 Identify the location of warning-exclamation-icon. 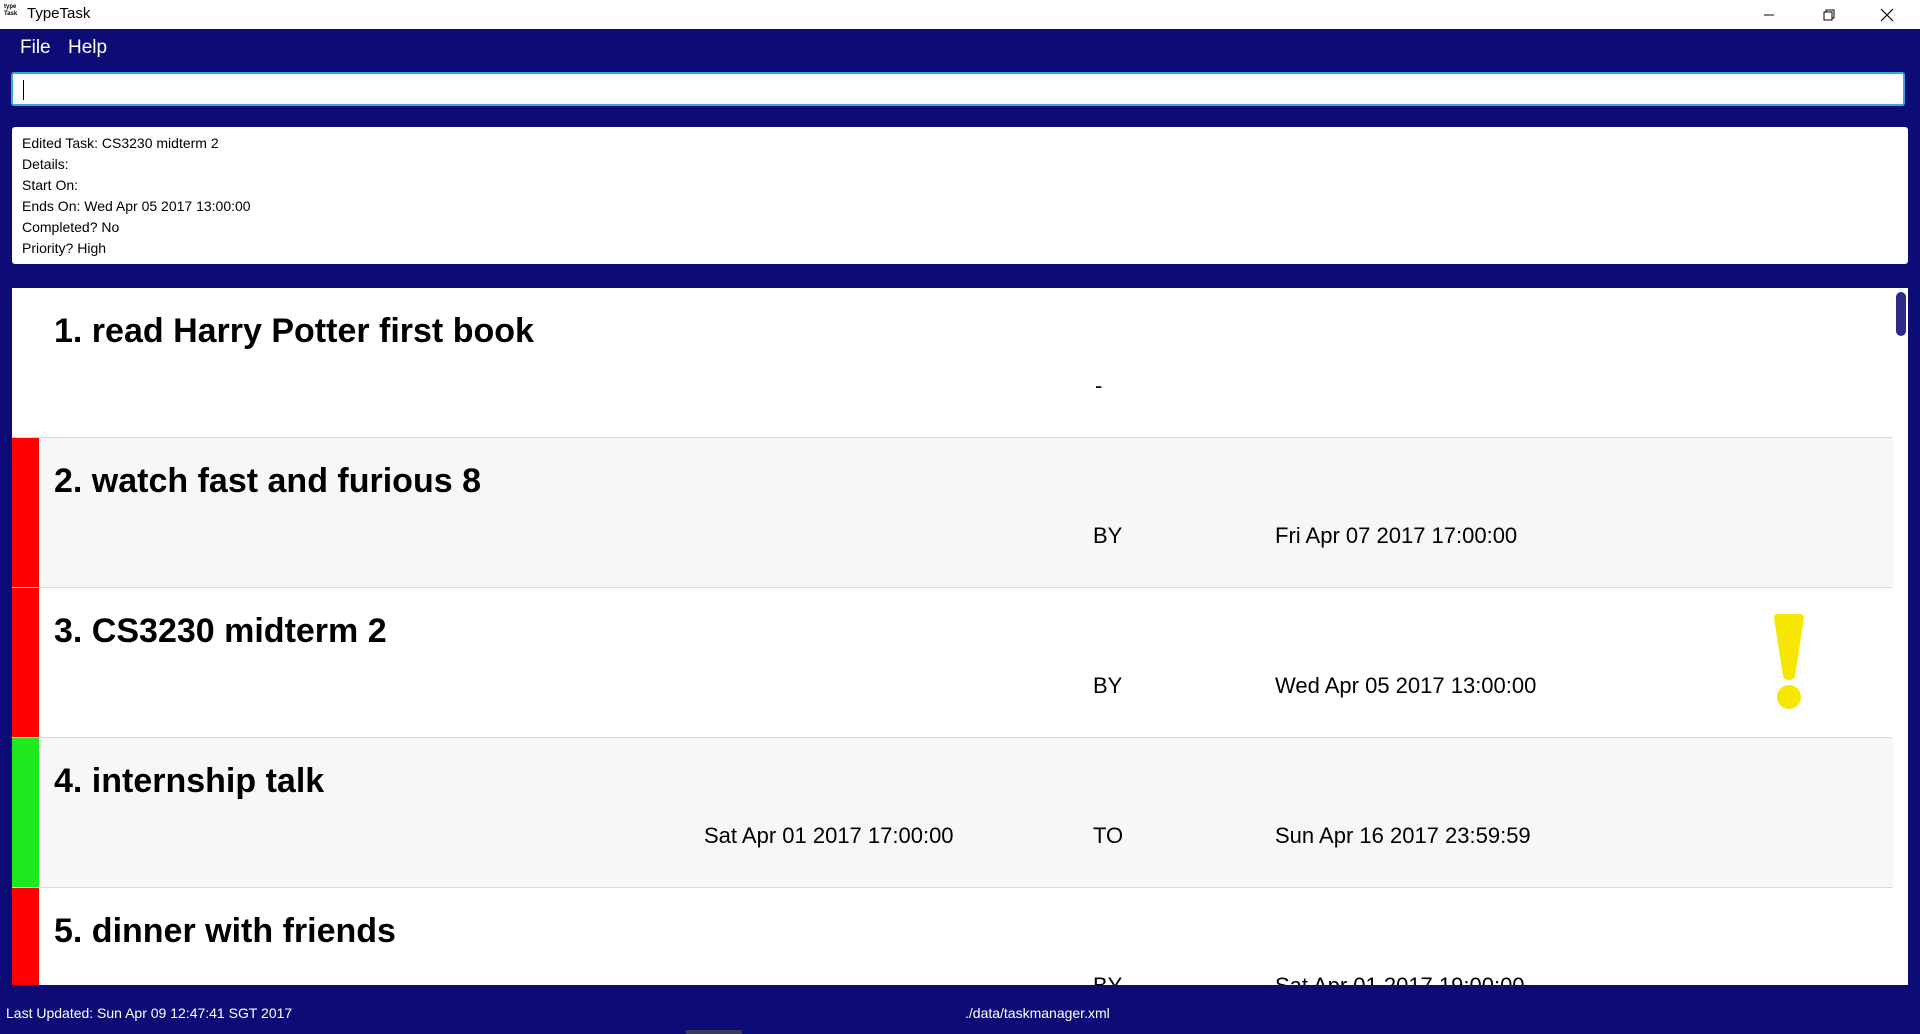
(1789, 661).